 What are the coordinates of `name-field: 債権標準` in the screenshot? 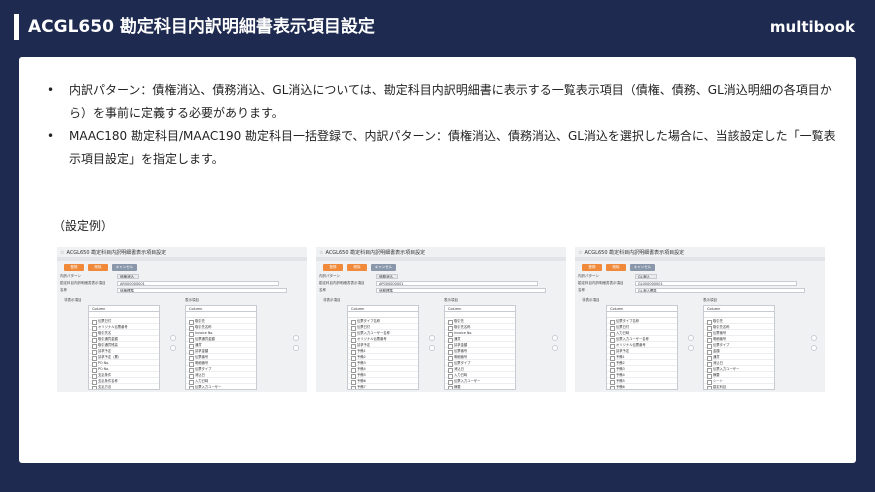 It's located at (202, 290).